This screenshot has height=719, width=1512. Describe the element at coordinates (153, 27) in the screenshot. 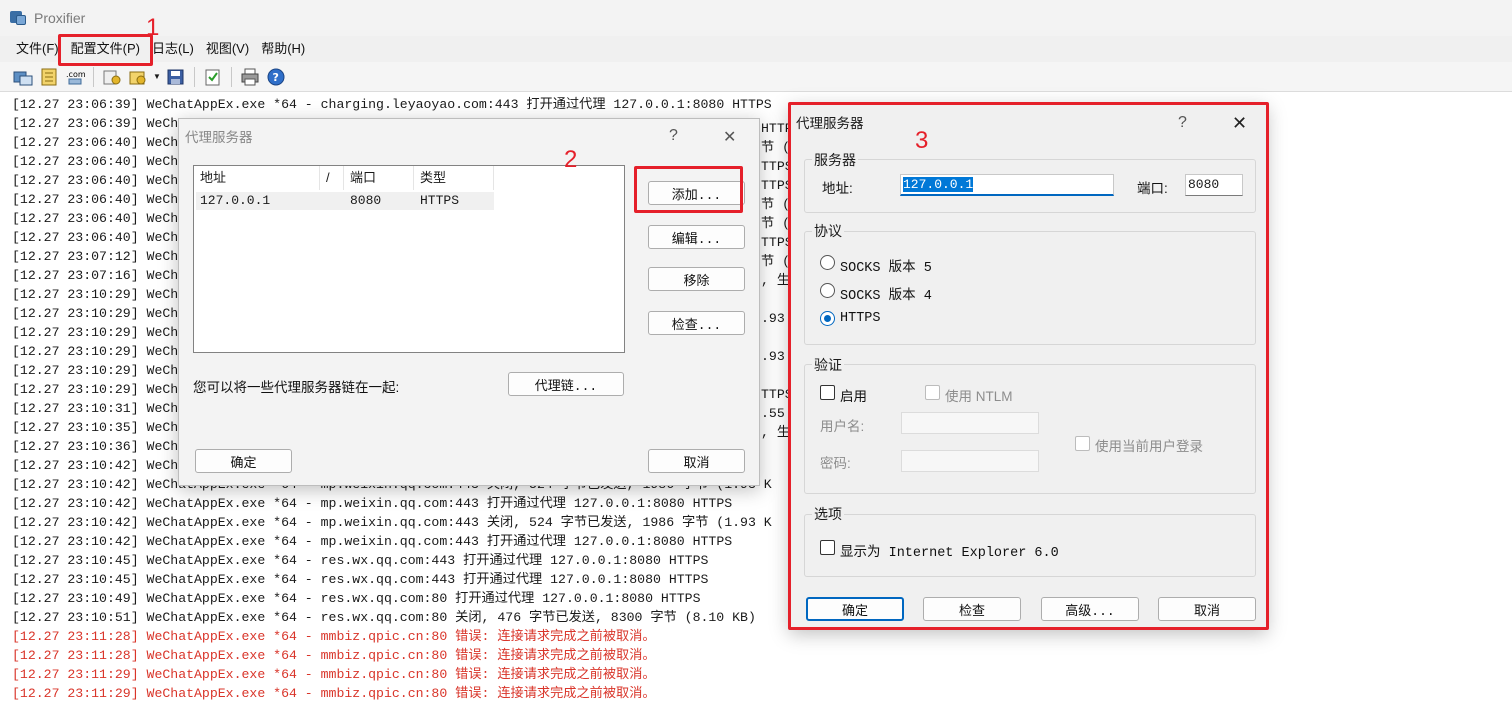

I see `annotation-label-1: 1` at that location.